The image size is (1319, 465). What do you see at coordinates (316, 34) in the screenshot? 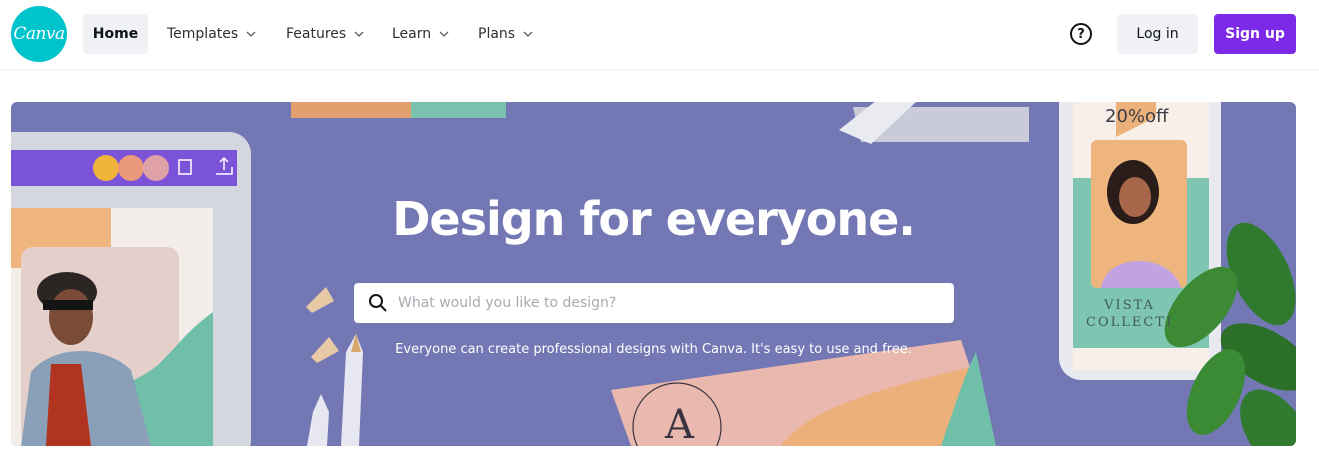
I see `nav-item-features-label: Features` at bounding box center [316, 34].